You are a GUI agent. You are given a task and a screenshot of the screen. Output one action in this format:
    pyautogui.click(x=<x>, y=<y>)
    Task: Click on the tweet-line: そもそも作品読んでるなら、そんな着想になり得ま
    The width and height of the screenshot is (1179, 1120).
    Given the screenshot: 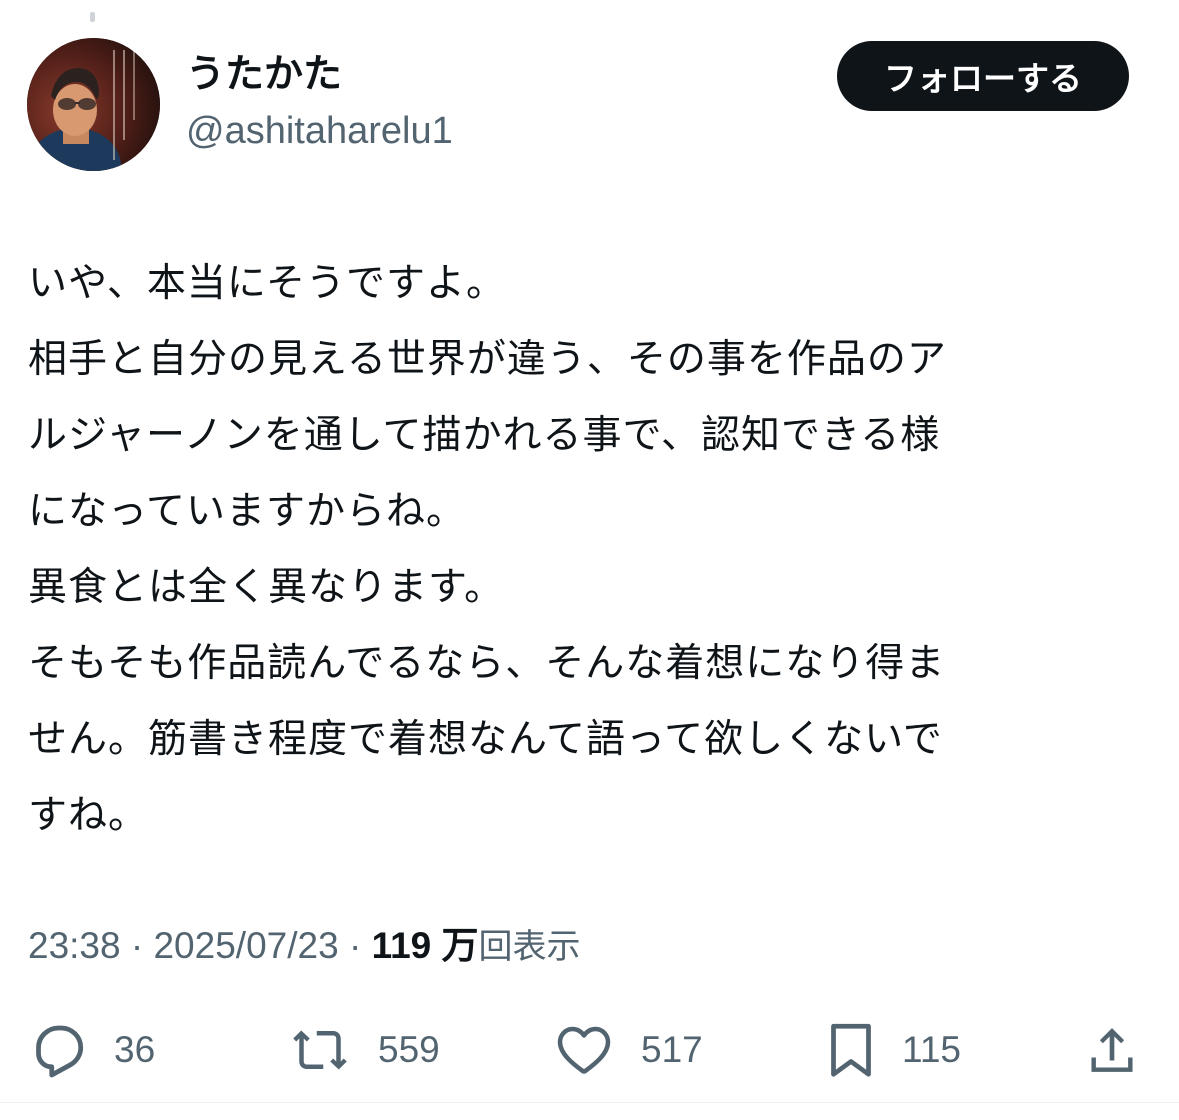 What is the action you would take?
    pyautogui.click(x=487, y=663)
    